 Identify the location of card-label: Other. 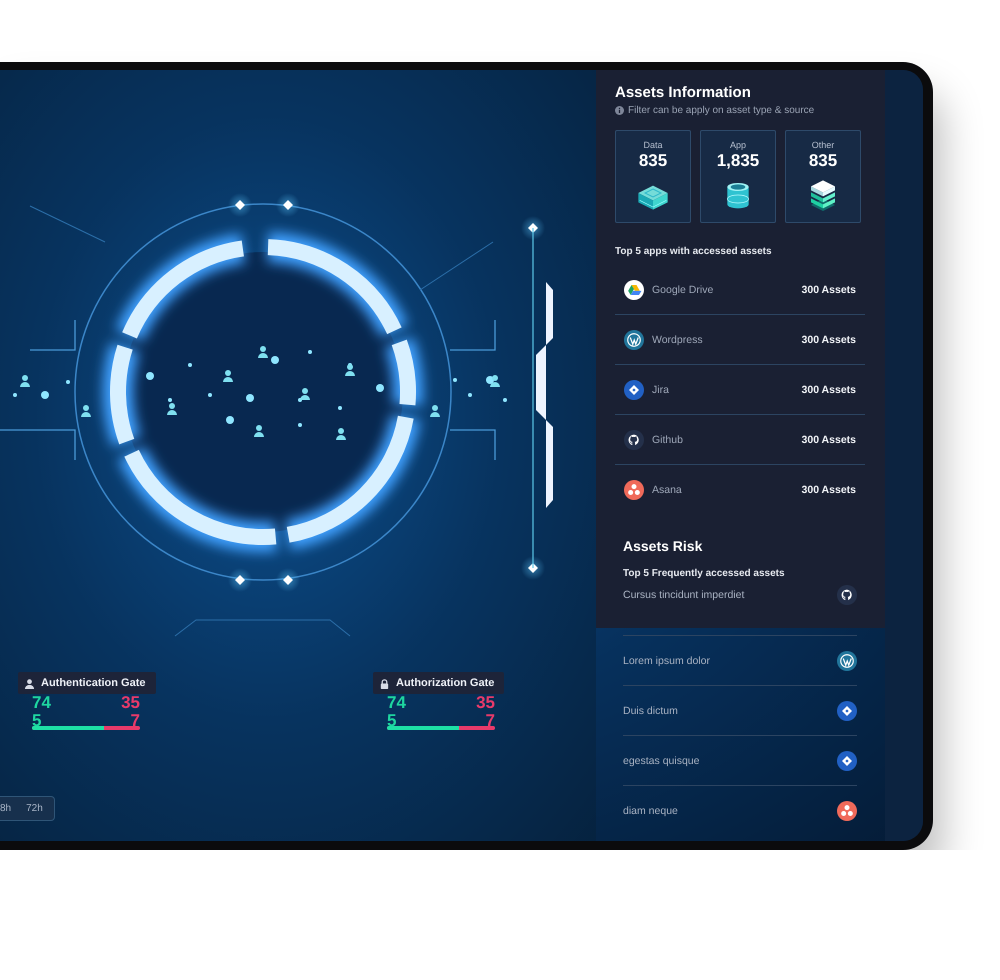
(823, 145).